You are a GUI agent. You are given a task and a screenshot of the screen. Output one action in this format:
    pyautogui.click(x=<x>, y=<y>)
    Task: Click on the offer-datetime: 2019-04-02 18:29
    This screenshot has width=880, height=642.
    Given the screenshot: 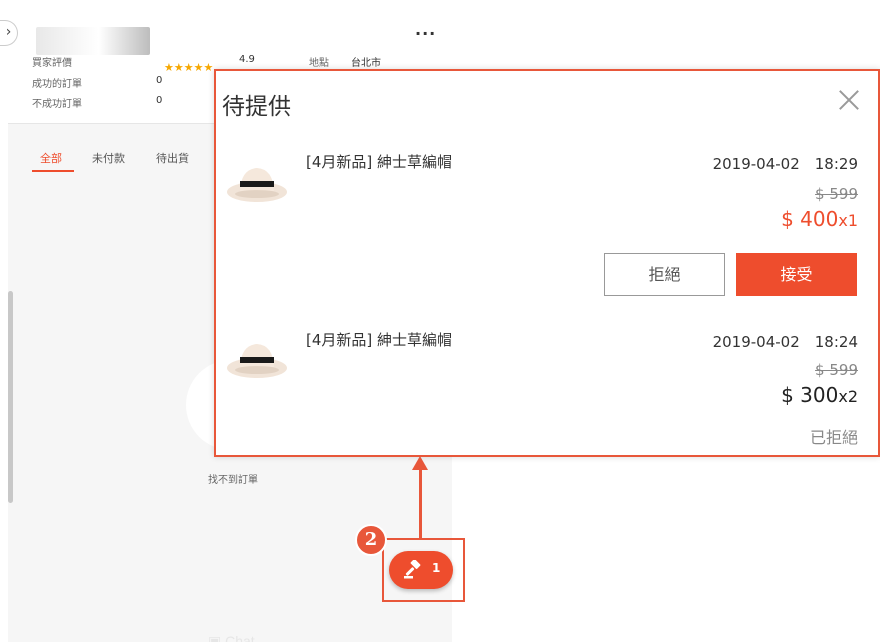 What is the action you would take?
    pyautogui.click(x=785, y=164)
    